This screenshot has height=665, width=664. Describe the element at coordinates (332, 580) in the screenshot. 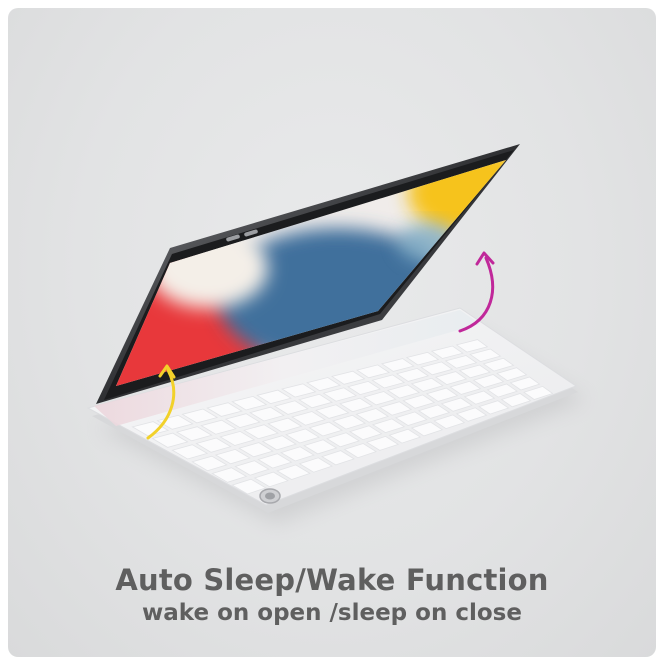

I see `headline: Auto Sleep/Wake Function` at that location.